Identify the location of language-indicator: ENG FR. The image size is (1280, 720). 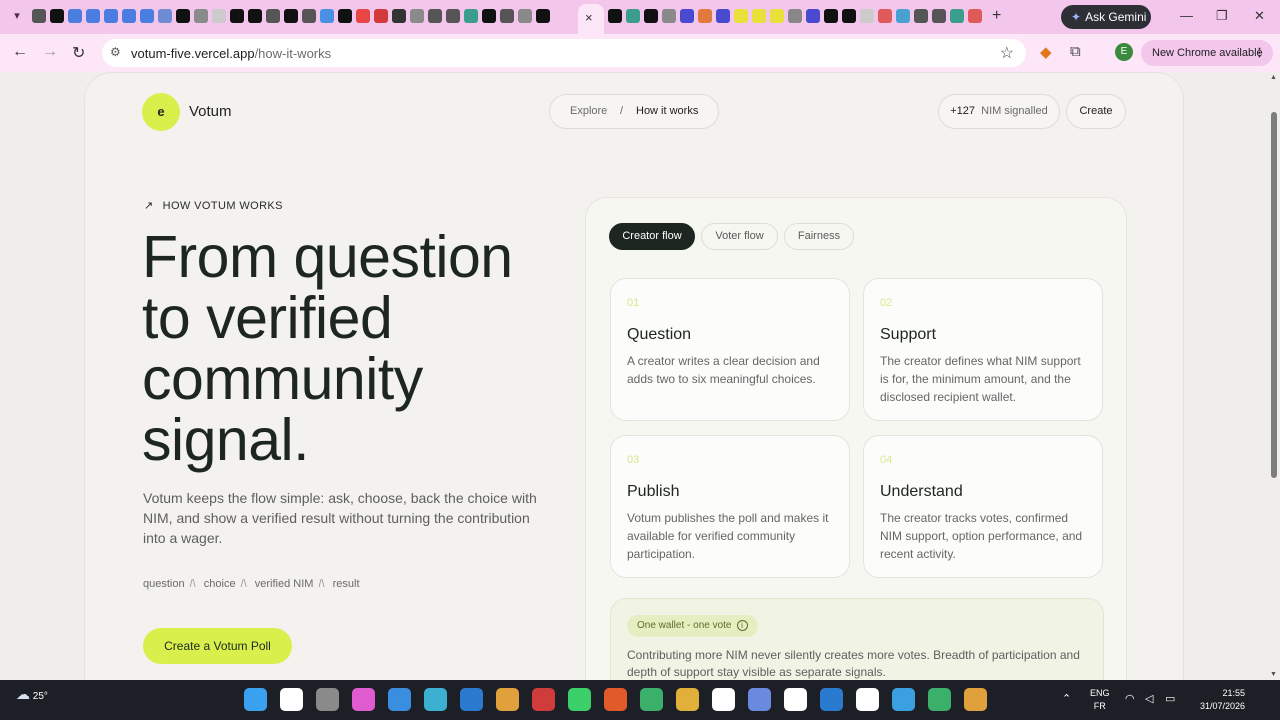
(1100, 700).